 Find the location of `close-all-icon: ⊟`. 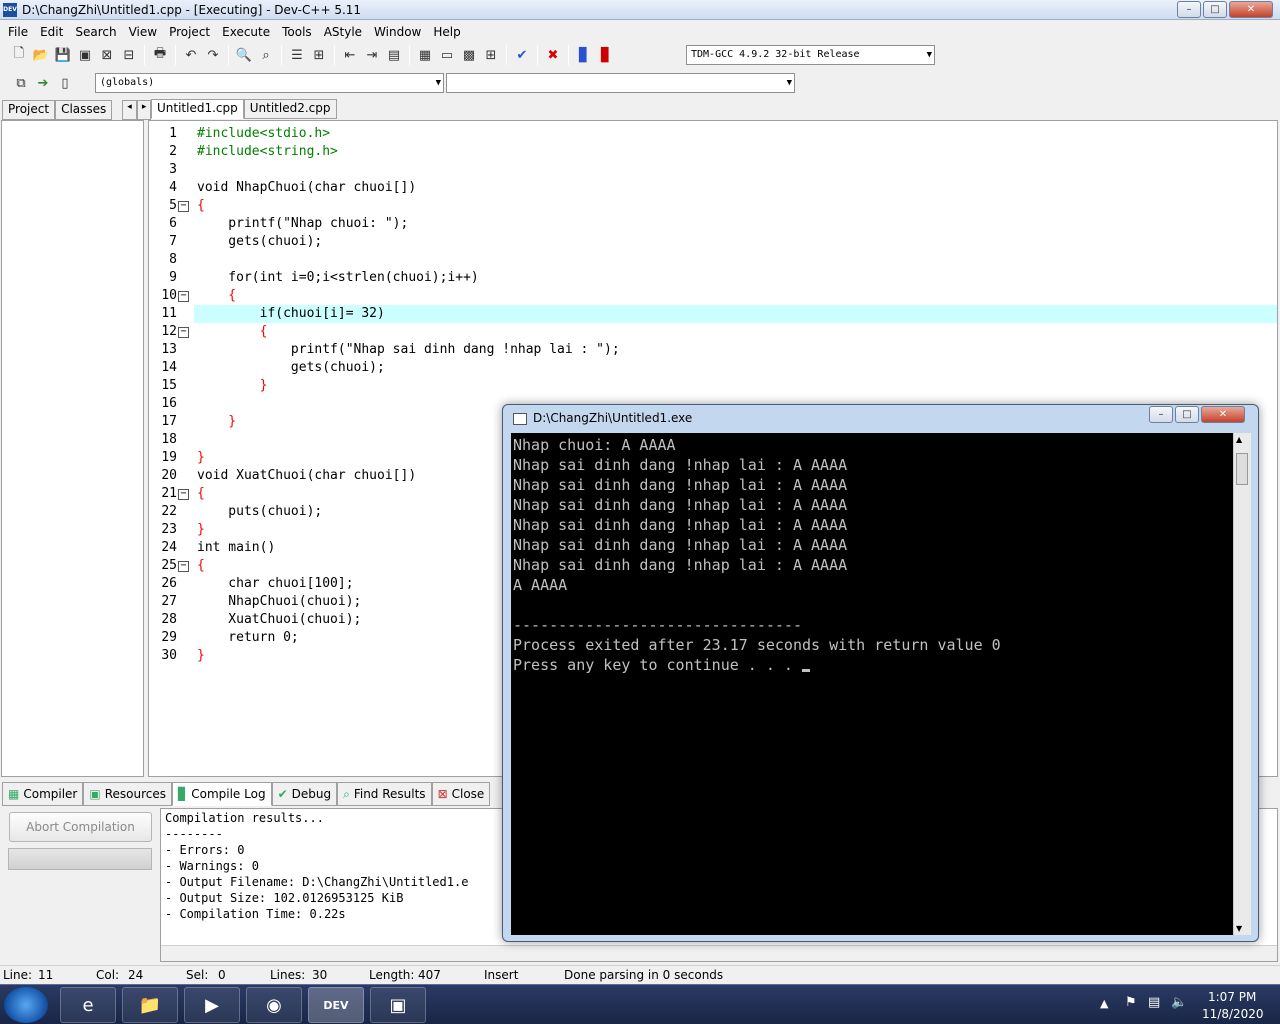

close-all-icon: ⊟ is located at coordinates (129, 55).